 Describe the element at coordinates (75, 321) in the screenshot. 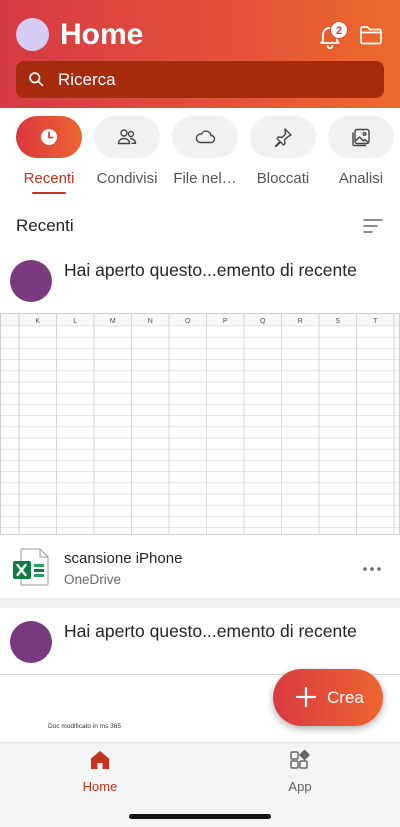

I see `column-header-label: L` at that location.